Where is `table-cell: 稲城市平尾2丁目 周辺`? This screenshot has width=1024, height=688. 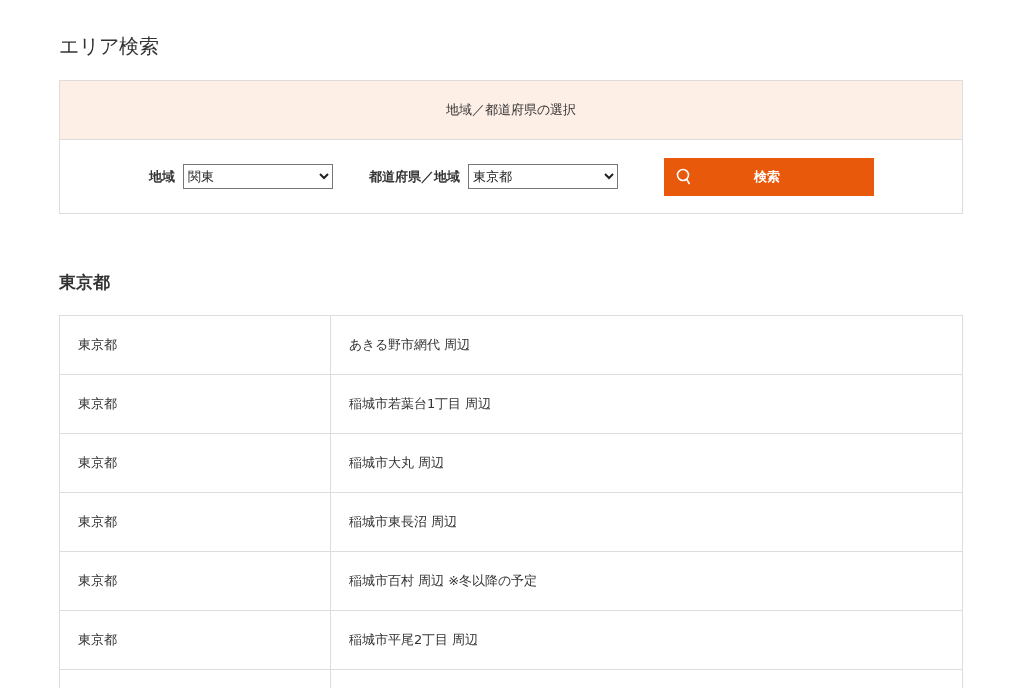
table-cell: 稲城市平尾2丁目 周辺 is located at coordinates (414, 639).